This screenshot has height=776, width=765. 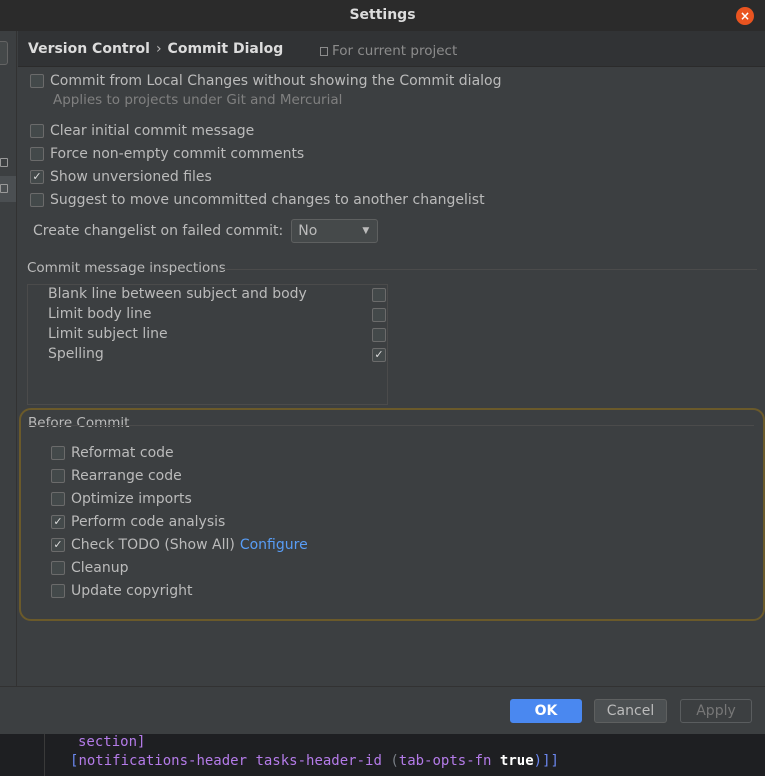 I want to click on failed-commit-changelist-row: Create changelist on failed commit: No ▼, so click(x=206, y=231).